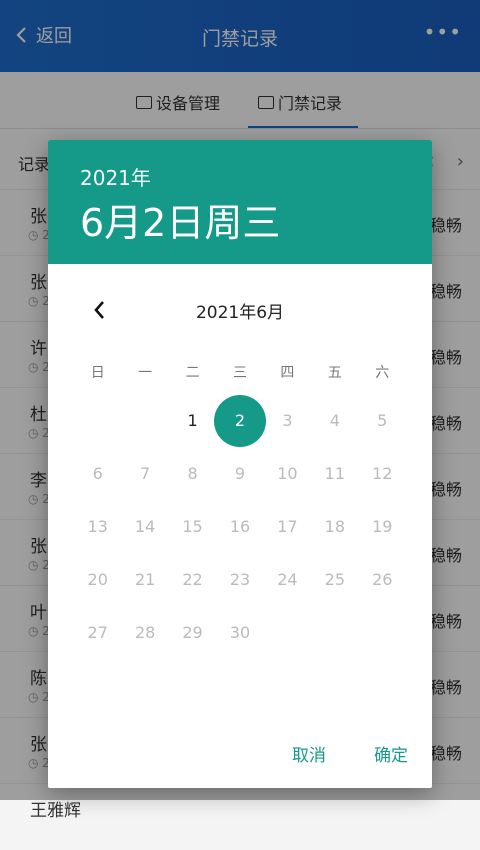 This screenshot has width=480, height=850. I want to click on dialog-actions: 取消 确定, so click(350, 753).